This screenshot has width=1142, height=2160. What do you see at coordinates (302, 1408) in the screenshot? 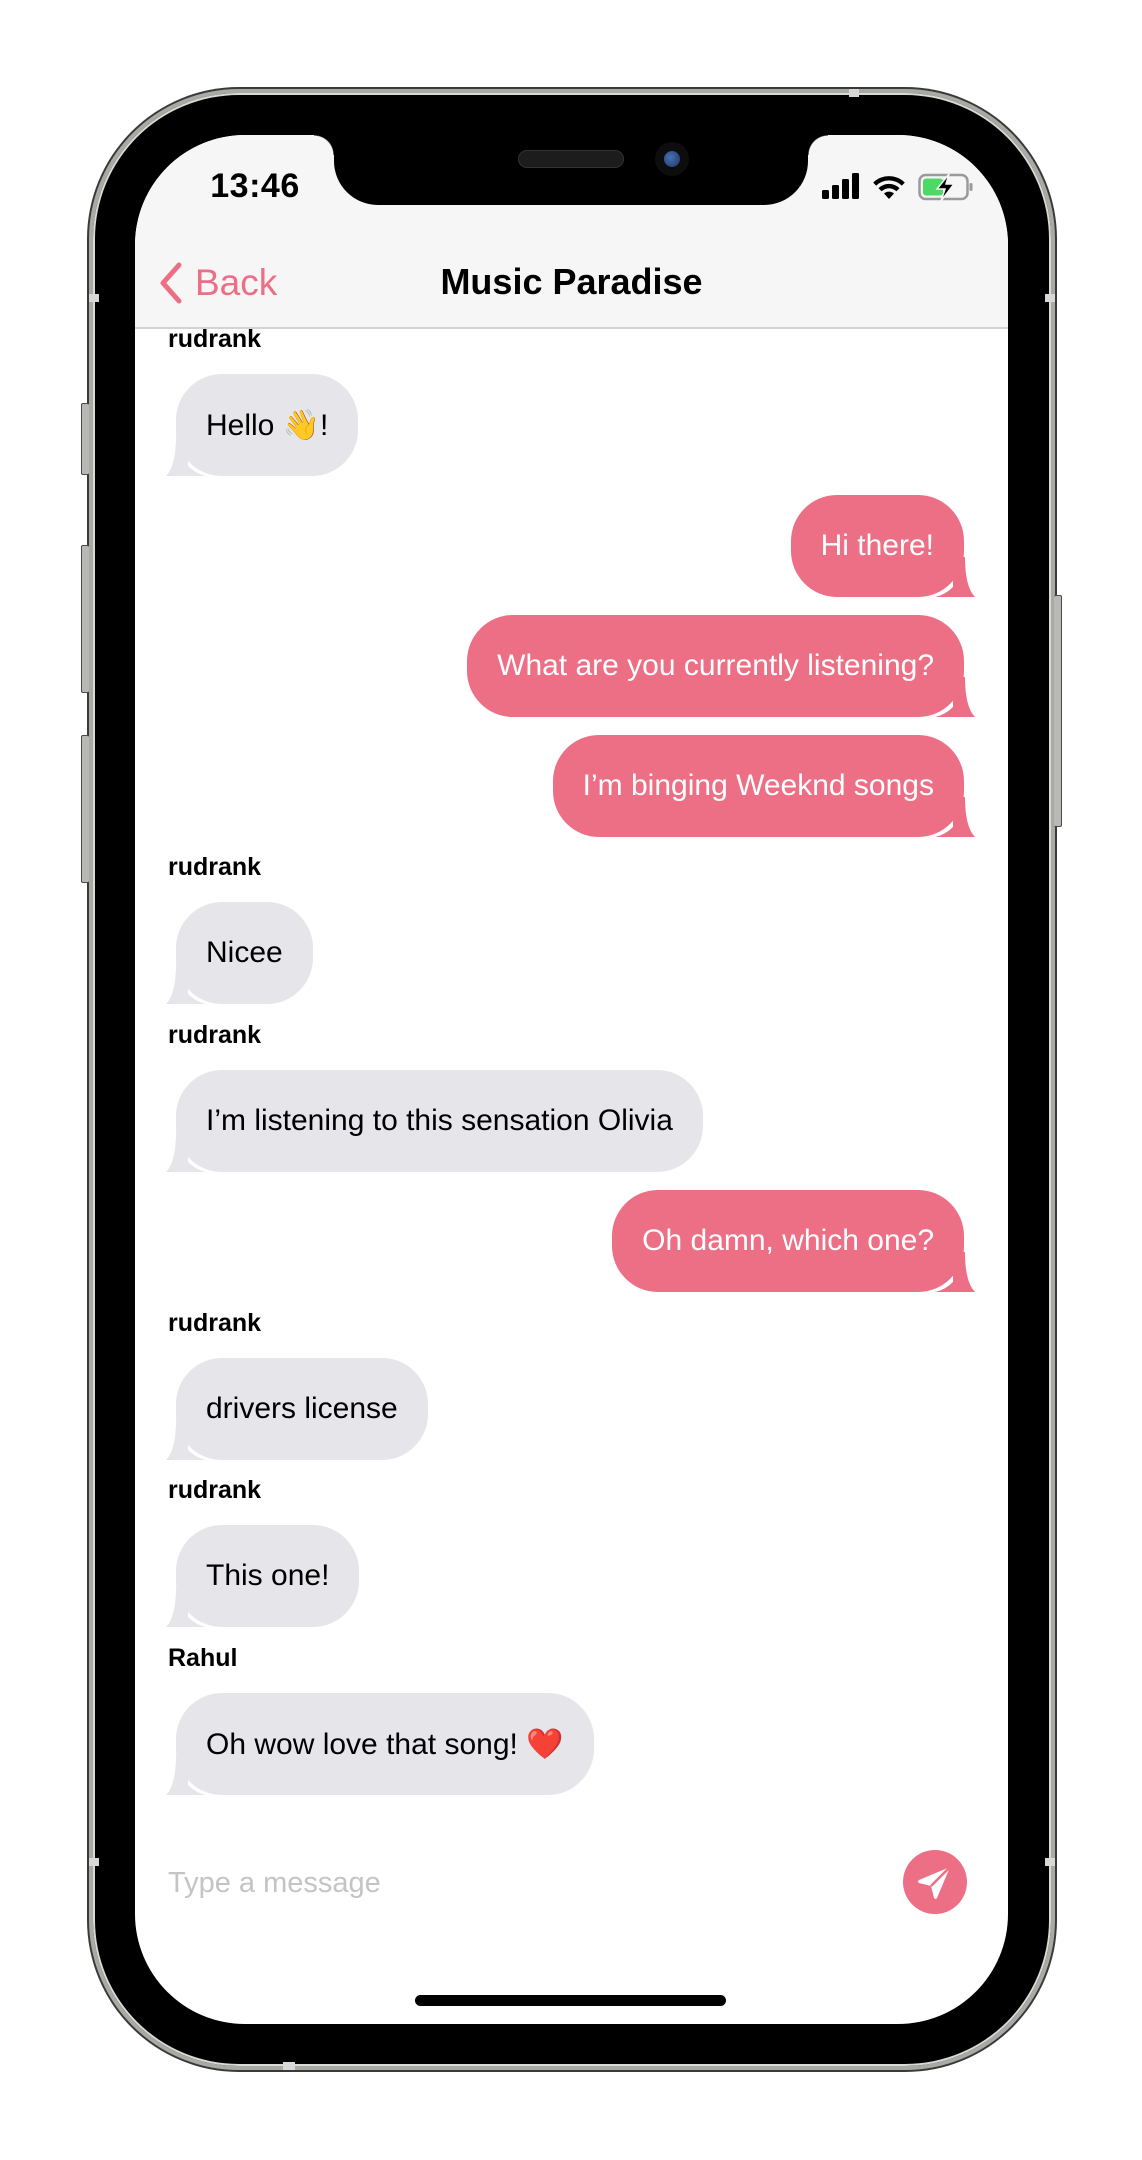
I see `message-text: drivers license` at bounding box center [302, 1408].